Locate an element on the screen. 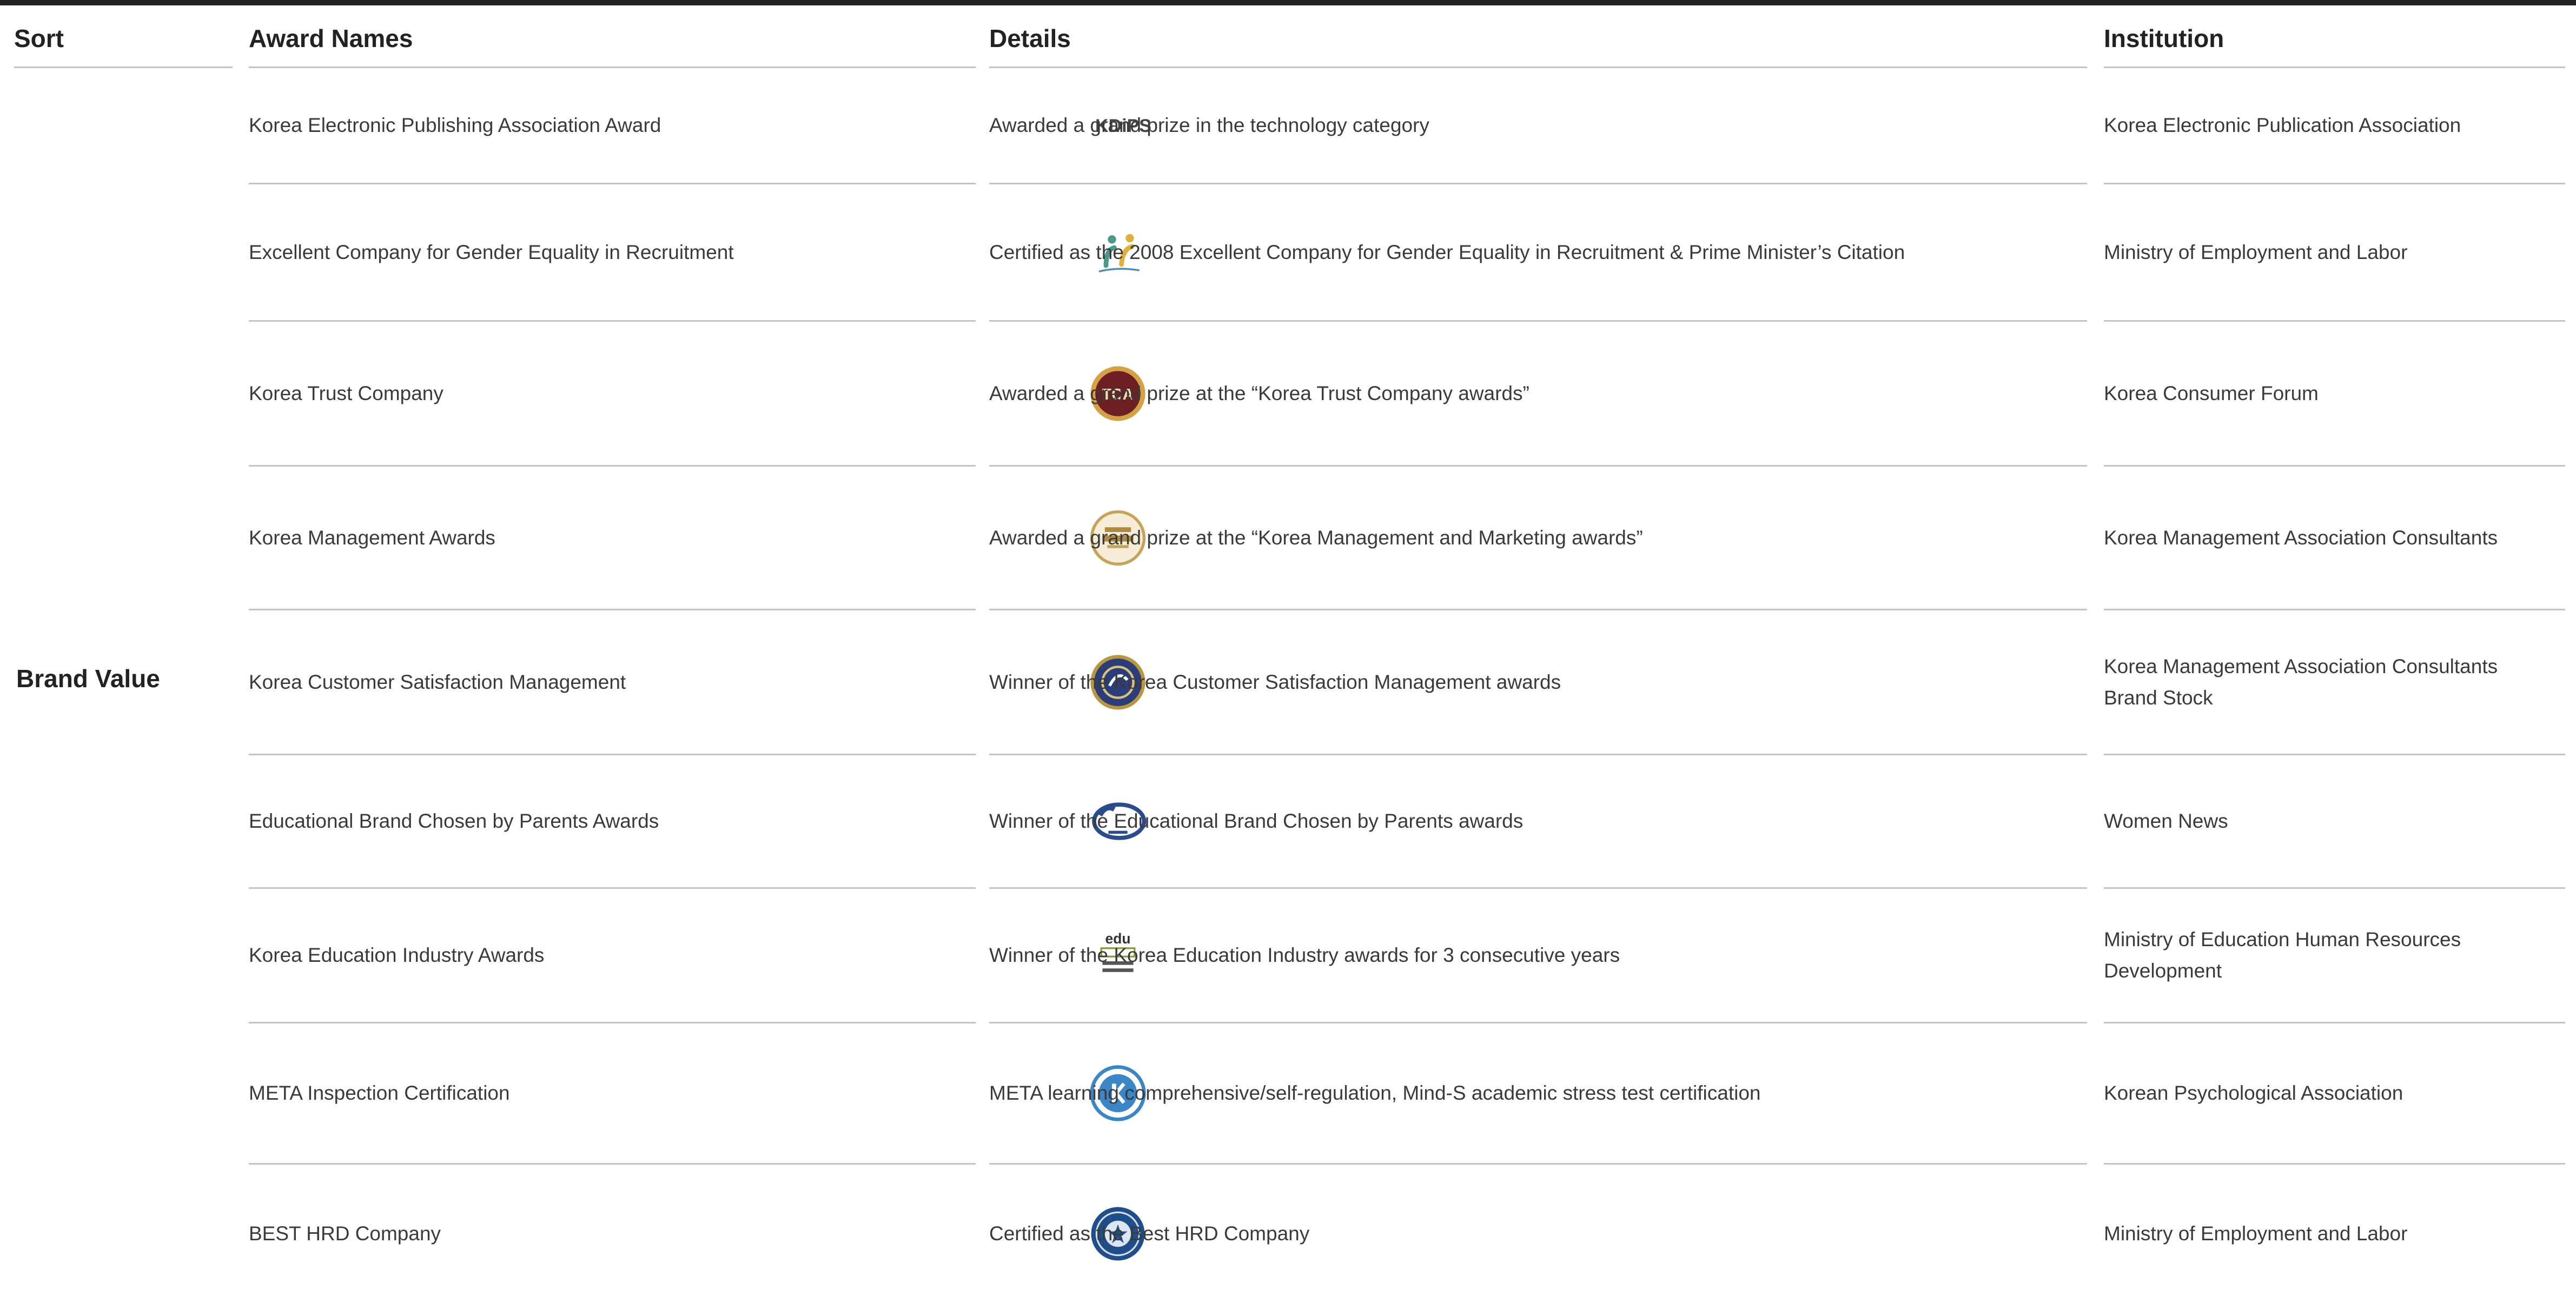 This screenshot has width=2576, height=1303. top-rule is located at coordinates (1288, 2).